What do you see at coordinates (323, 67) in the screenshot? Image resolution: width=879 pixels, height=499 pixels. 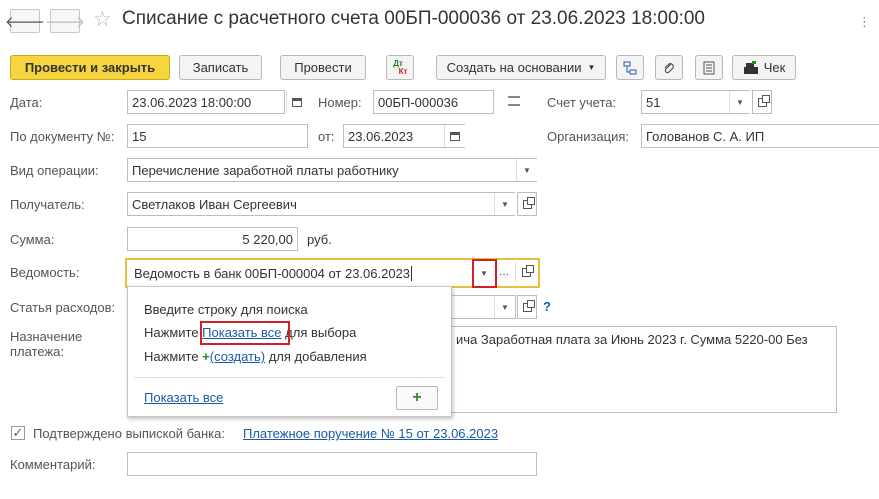 I see `post-button: Провести` at bounding box center [323, 67].